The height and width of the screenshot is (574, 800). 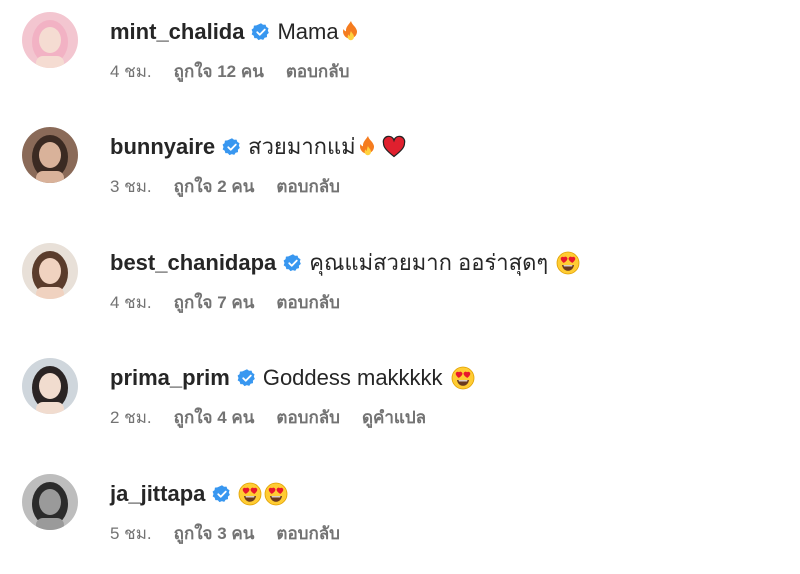 What do you see at coordinates (394, 418) in the screenshot?
I see `see-translation-button: ดูคำแปล` at bounding box center [394, 418].